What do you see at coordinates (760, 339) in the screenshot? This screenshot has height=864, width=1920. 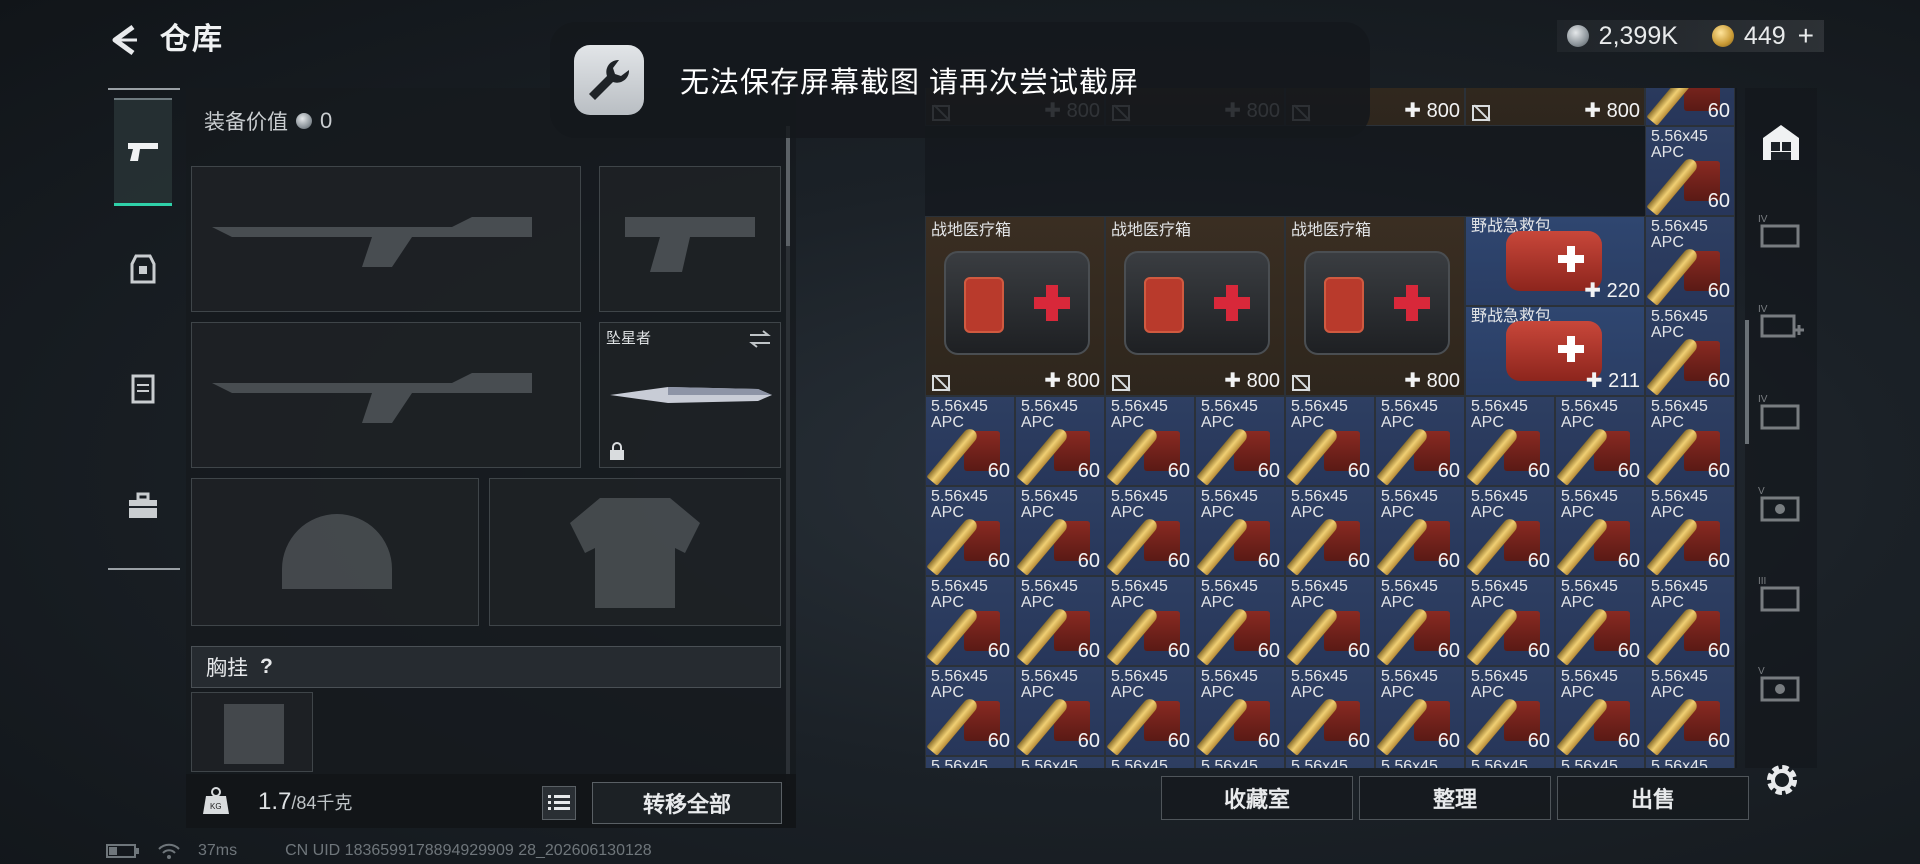 I see `swap-icon` at bounding box center [760, 339].